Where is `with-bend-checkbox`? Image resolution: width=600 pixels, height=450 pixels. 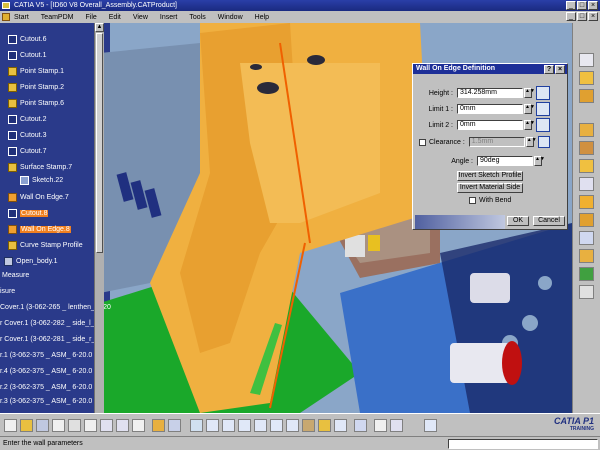 with-bend-checkbox is located at coordinates (472, 200).